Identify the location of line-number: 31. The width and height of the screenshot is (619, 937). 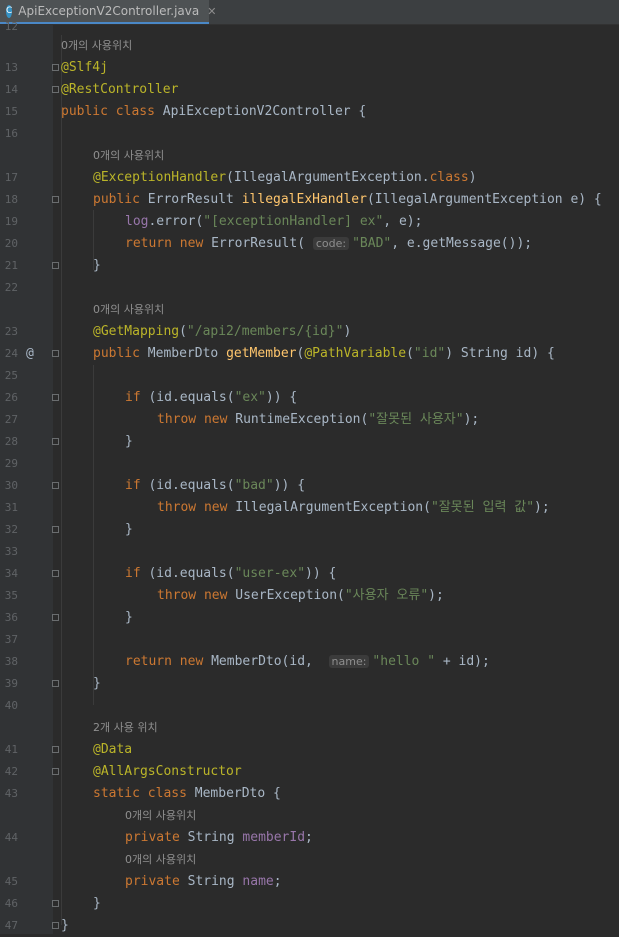
(11, 507).